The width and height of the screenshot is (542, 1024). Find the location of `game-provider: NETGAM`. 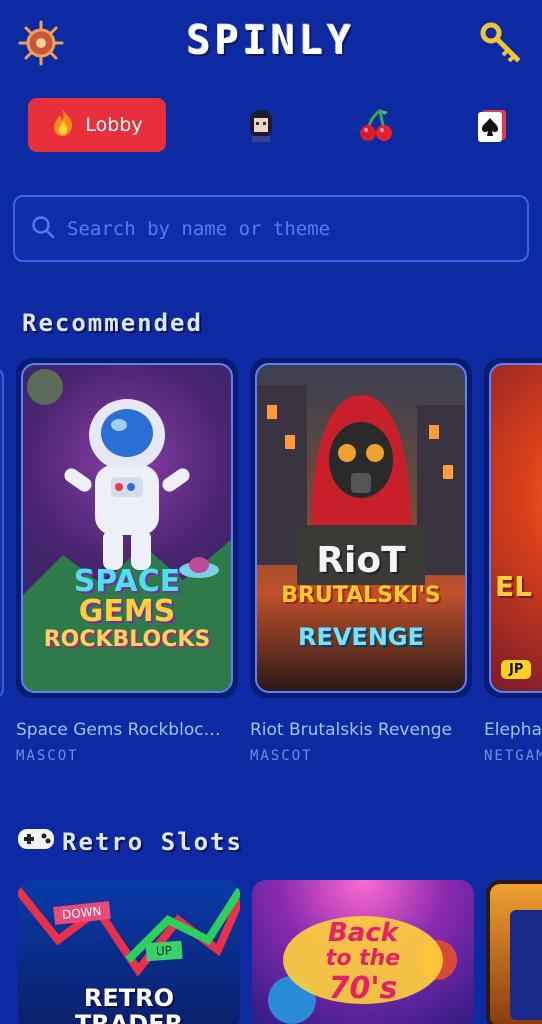

game-provider: NETGAM is located at coordinates (513, 756).